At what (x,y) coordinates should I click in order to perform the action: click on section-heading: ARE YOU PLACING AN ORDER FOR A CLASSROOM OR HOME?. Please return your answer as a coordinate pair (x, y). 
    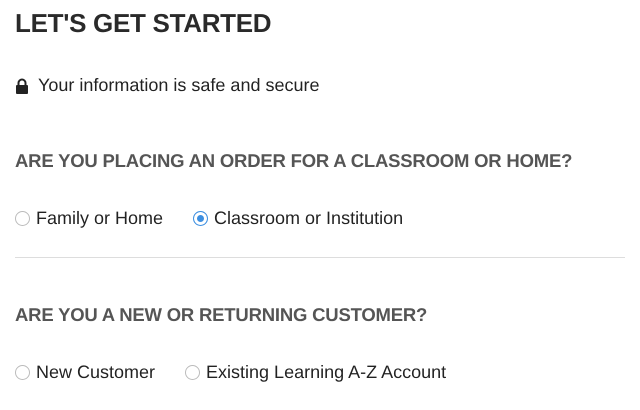
    Looking at the image, I should click on (294, 161).